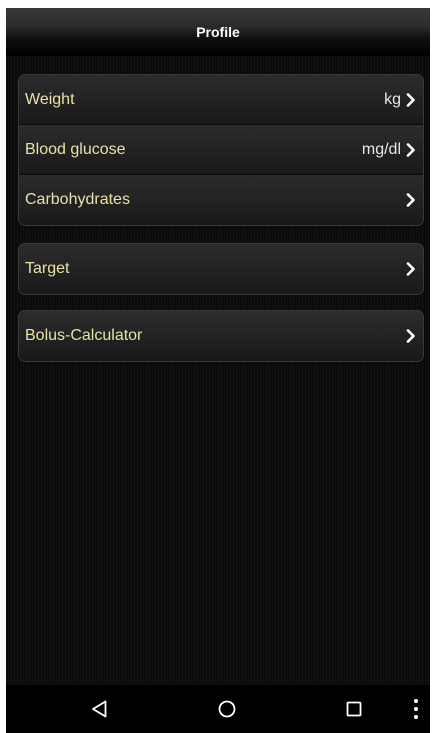 This screenshot has height=733, width=436. I want to click on home-circle-icon, so click(227, 709).